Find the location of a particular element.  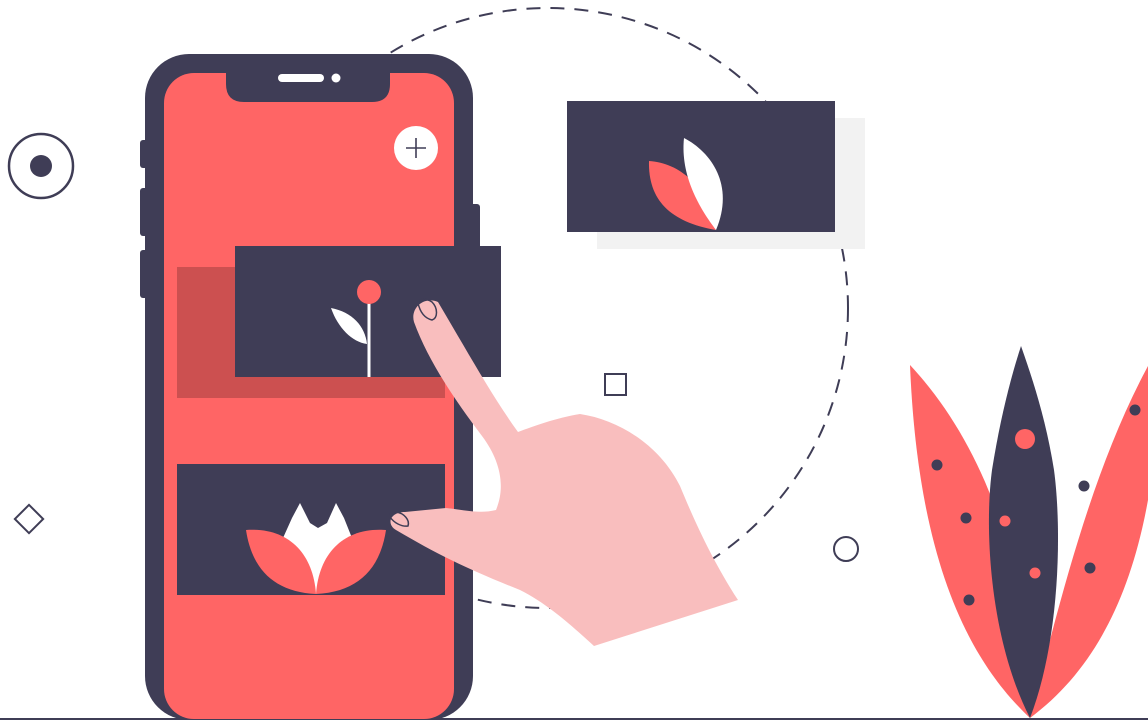

add-button is located at coordinates (416, 148).